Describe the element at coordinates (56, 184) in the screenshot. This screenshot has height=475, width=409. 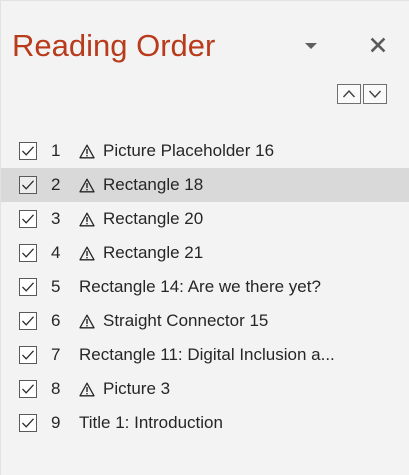
I see `item-number: 2` at that location.